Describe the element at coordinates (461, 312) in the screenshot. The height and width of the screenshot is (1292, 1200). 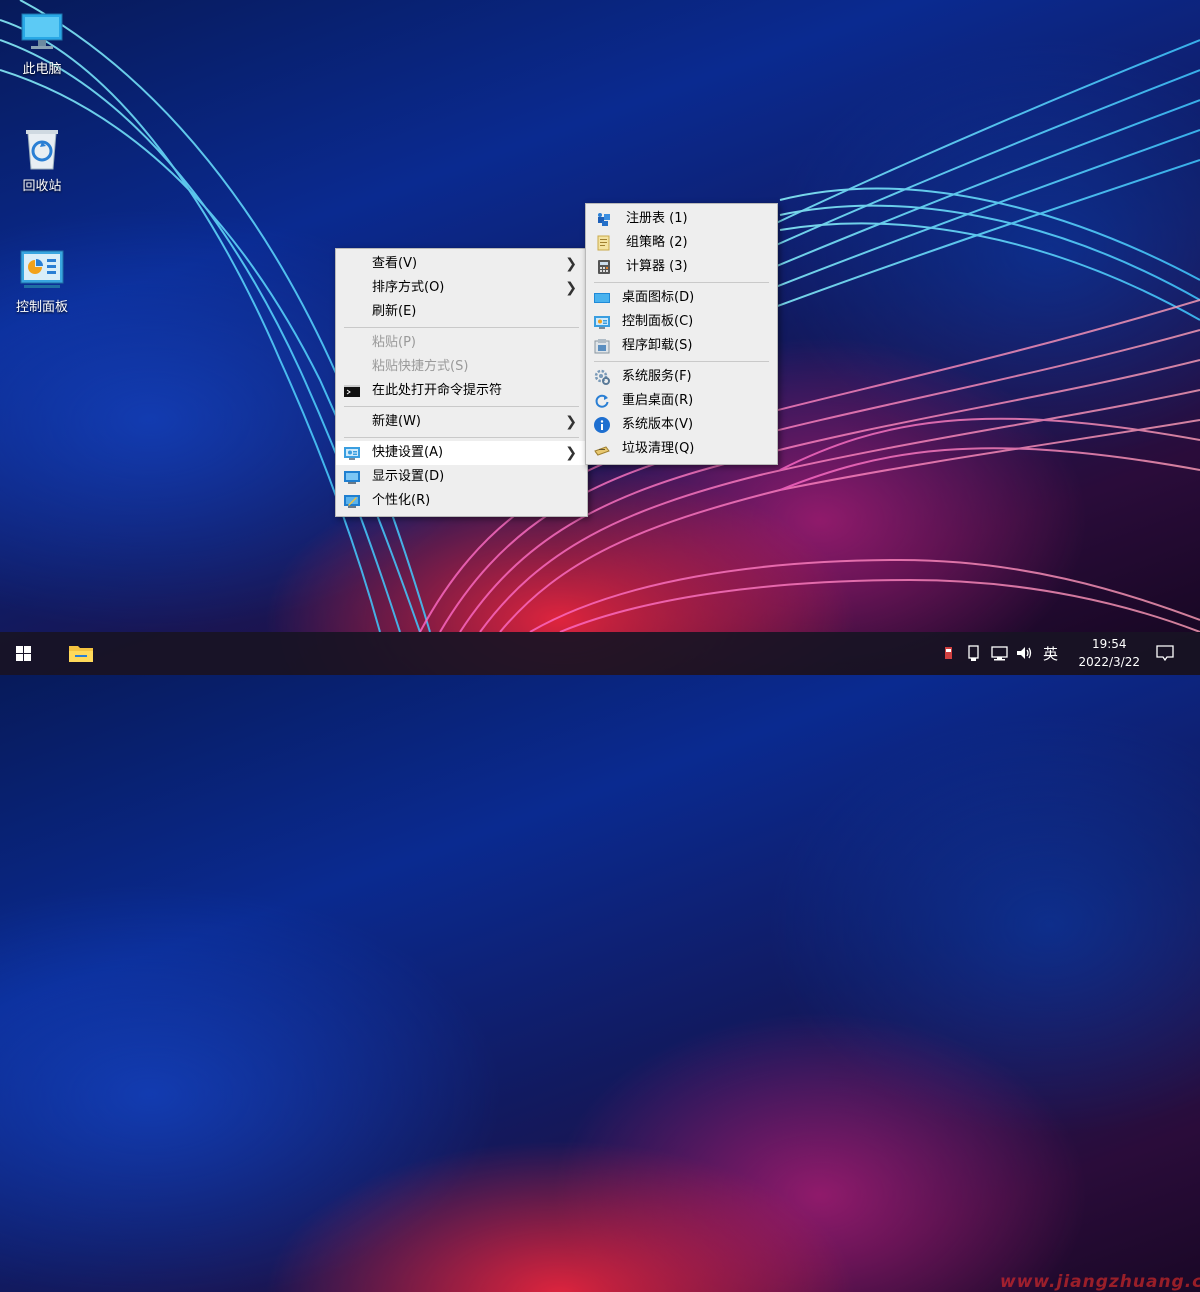
I see `menu-item-refresh: 刷新(E)` at that location.